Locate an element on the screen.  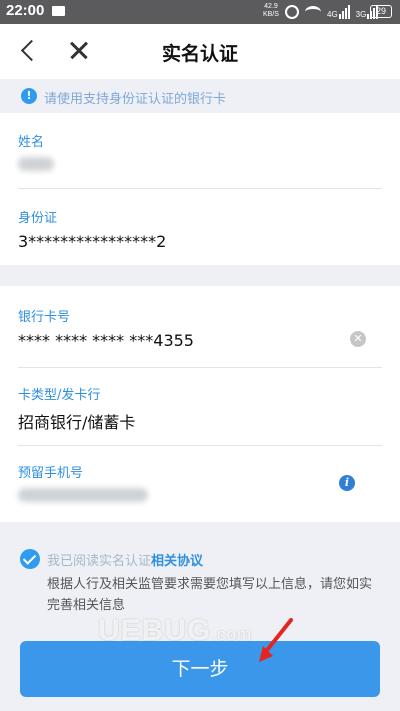
nav-bar: 实名认证 is located at coordinates (200, 51).